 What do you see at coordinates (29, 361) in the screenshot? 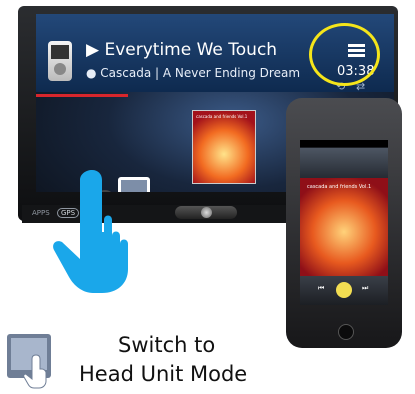
I see `tablet-touch-icon` at bounding box center [29, 361].